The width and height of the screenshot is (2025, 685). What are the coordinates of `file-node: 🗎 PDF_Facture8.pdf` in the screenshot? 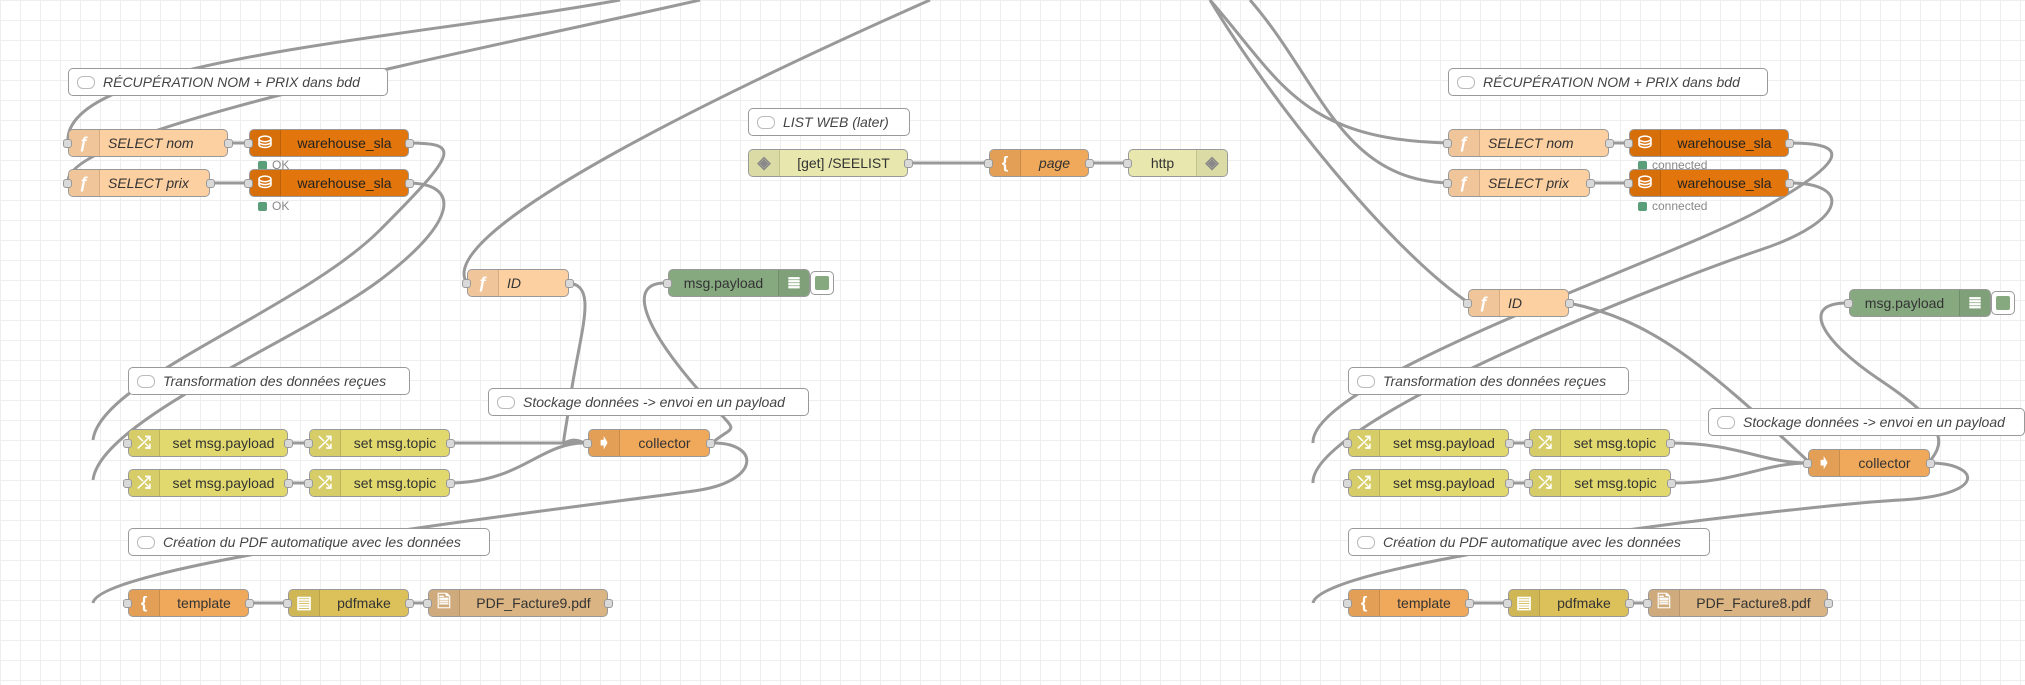 It's located at (1738, 603).